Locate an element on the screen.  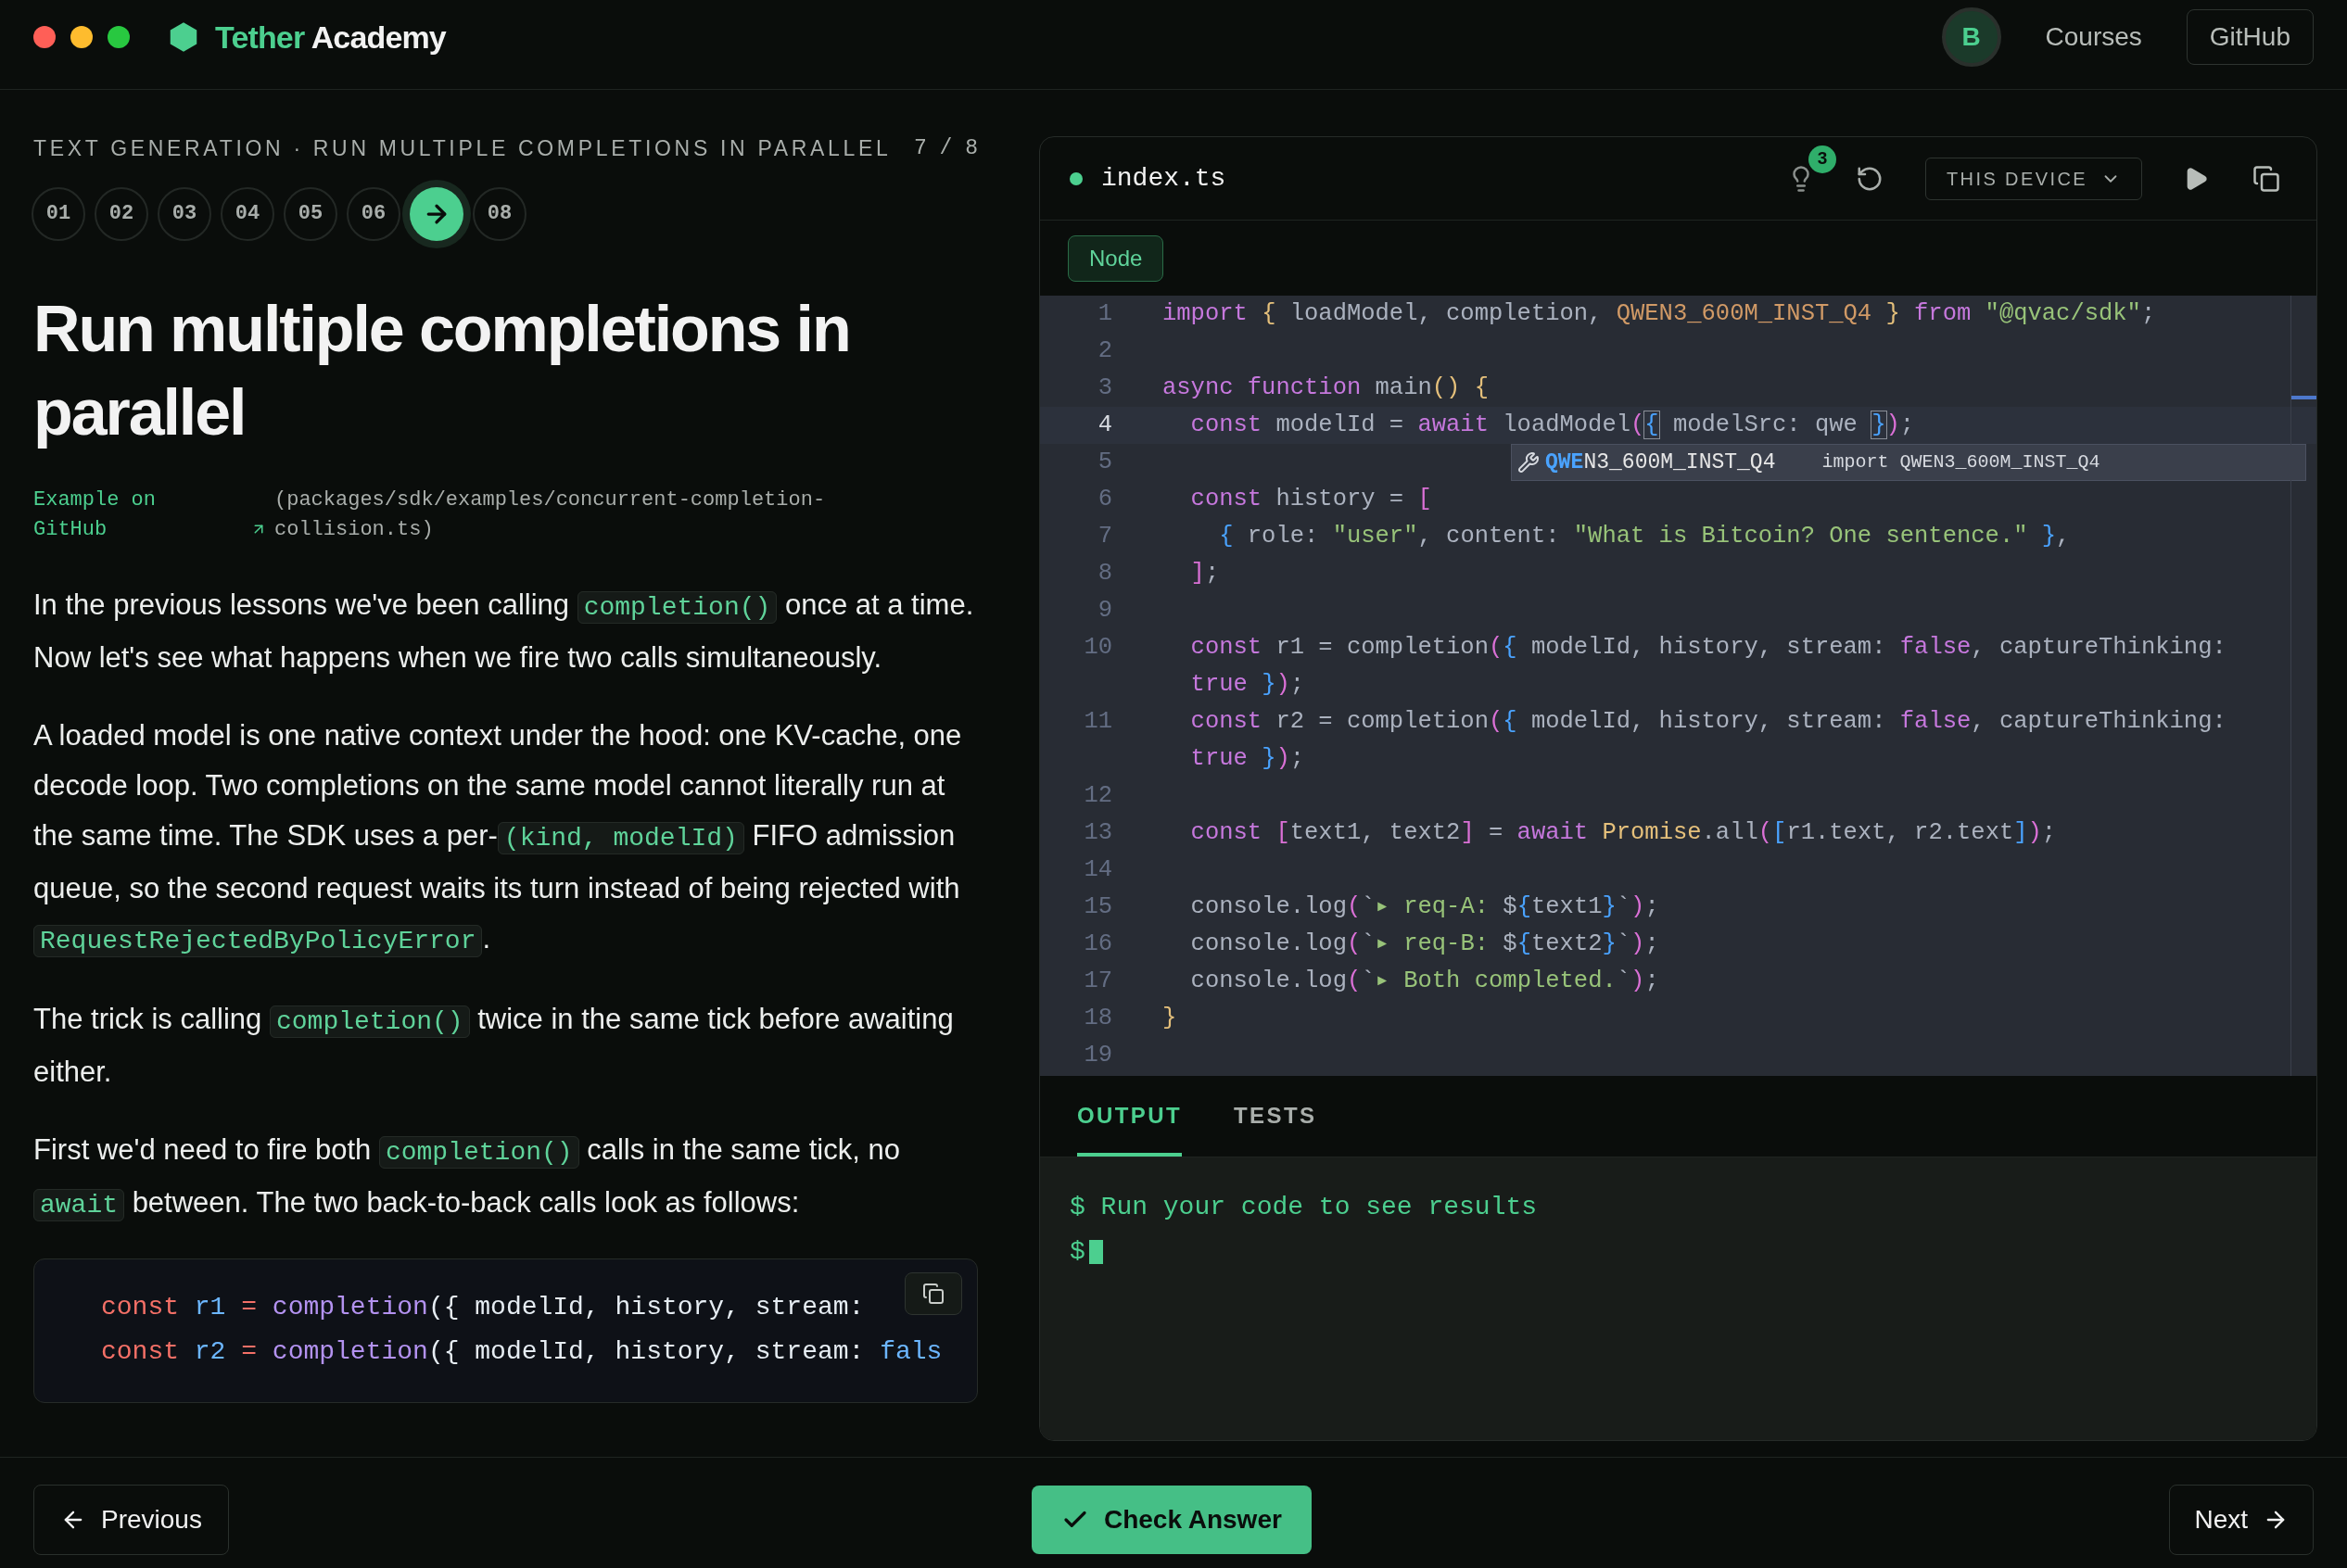
file-name: index.ts is located at coordinates (1163, 178).